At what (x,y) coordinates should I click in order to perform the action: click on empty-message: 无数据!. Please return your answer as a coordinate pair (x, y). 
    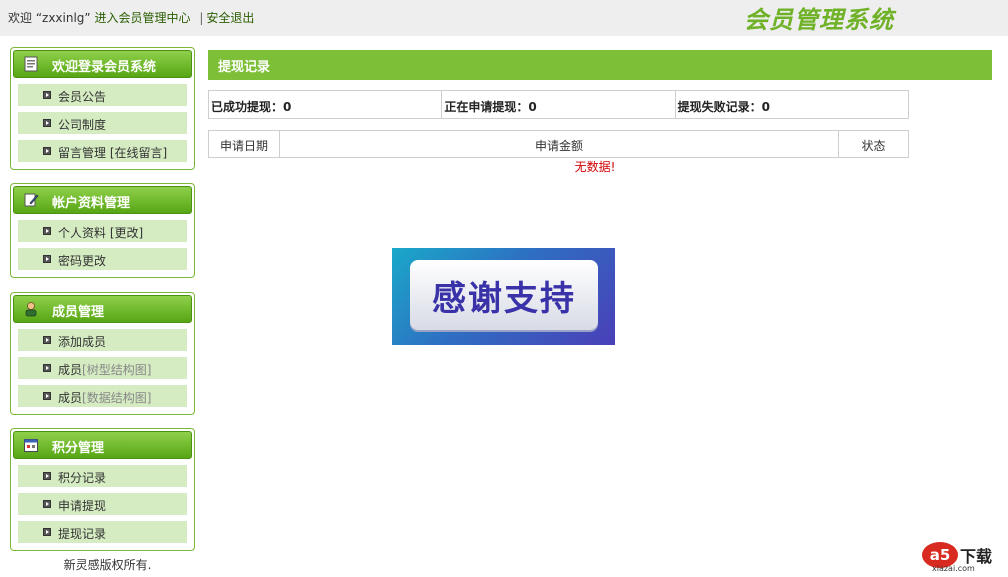
    Looking at the image, I should click on (595, 167).